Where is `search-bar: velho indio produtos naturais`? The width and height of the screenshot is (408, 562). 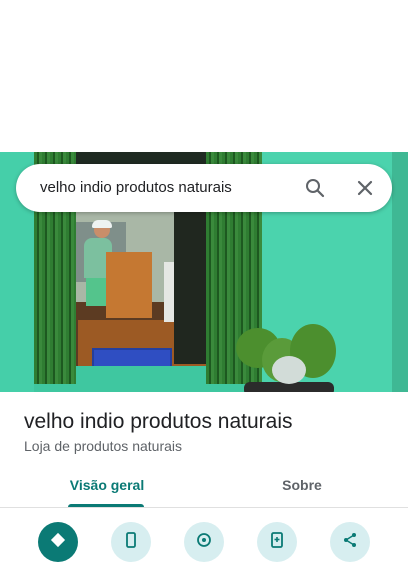 search-bar: velho indio produtos naturais is located at coordinates (204, 188).